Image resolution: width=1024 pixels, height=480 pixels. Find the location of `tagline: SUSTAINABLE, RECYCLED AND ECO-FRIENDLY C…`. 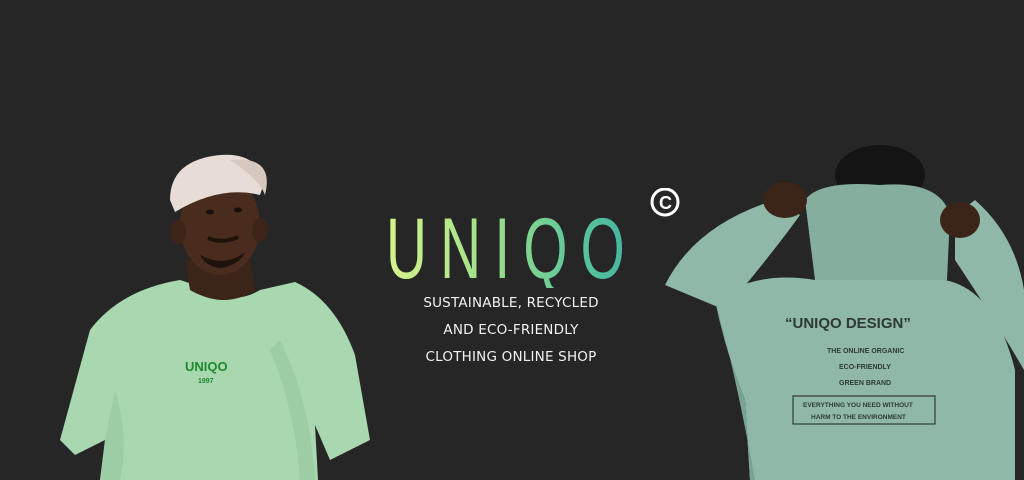

tagline: SUSTAINABLE, RECYCLED AND ECO-FRIENDLY C… is located at coordinates (511, 330).